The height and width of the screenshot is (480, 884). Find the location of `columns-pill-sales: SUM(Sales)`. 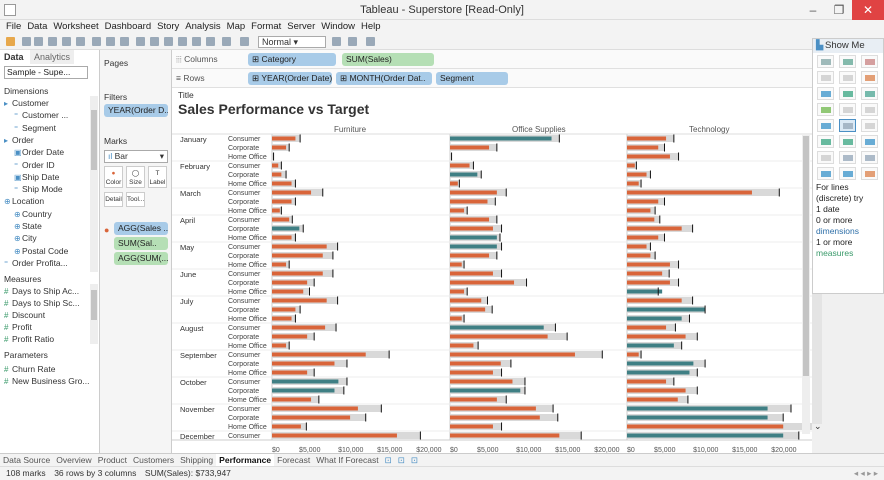

columns-pill-sales: SUM(Sales) is located at coordinates (388, 59).